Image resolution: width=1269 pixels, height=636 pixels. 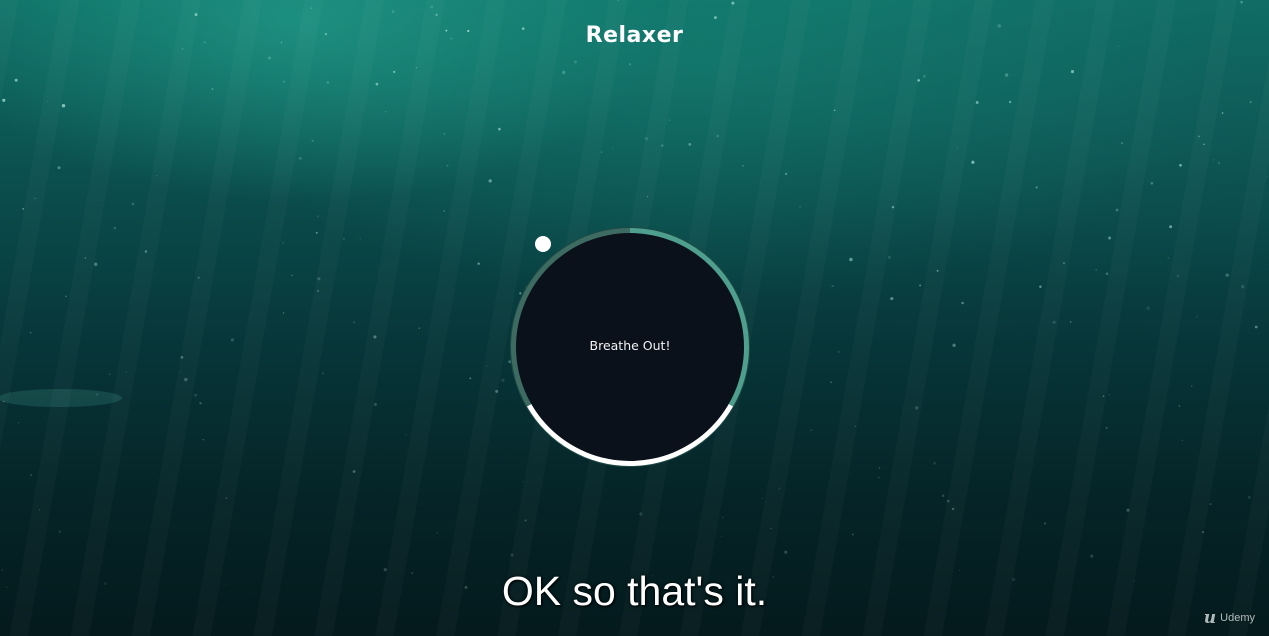 I want to click on breath-instruction: Breathe Out!, so click(x=630, y=345).